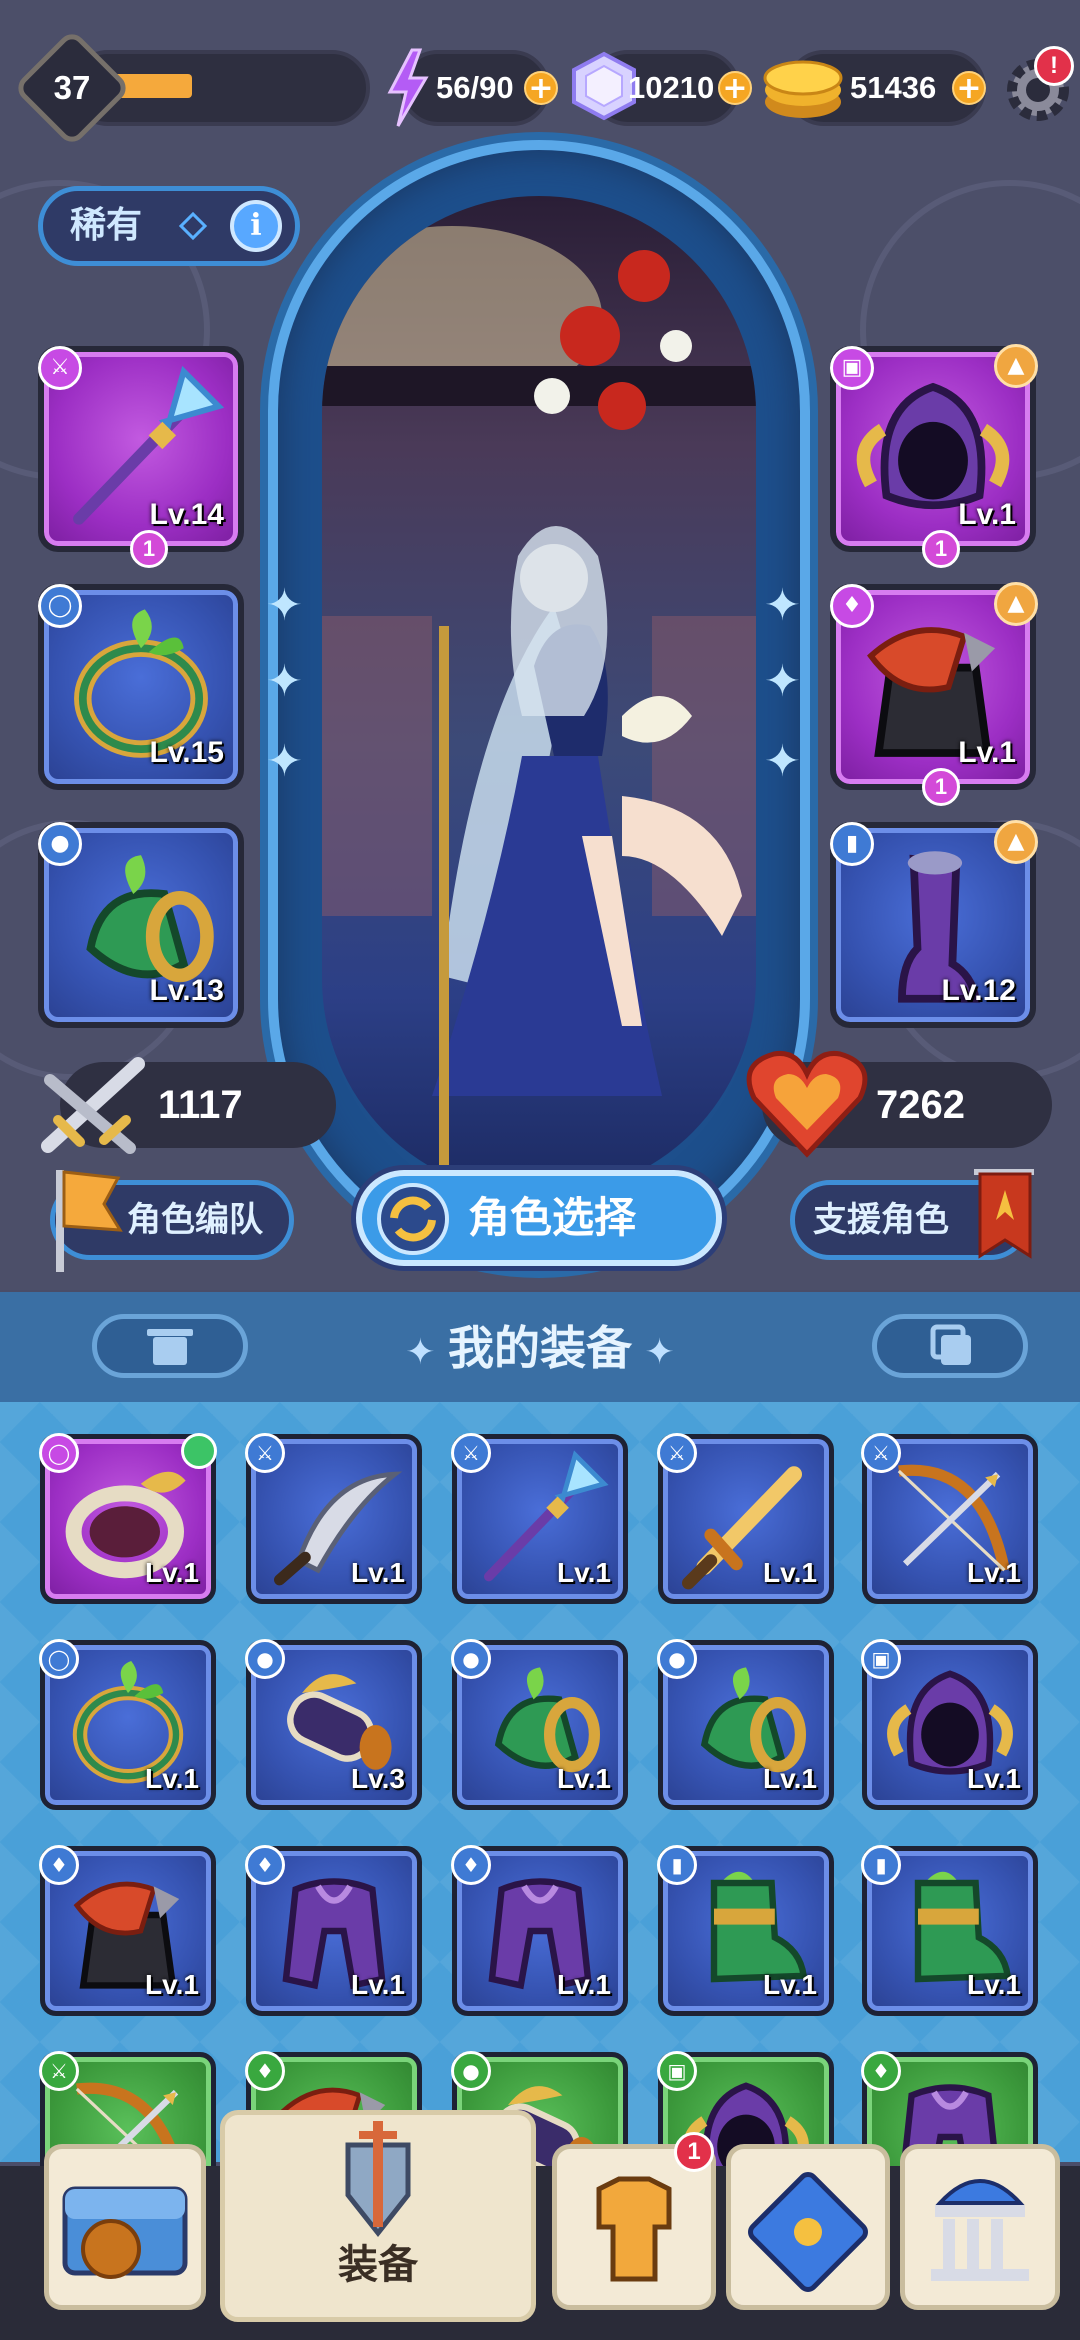 Image resolution: width=1080 pixels, height=2340 pixels. What do you see at coordinates (694, 2152) in the screenshot?
I see `hero-alert-badge: 1` at bounding box center [694, 2152].